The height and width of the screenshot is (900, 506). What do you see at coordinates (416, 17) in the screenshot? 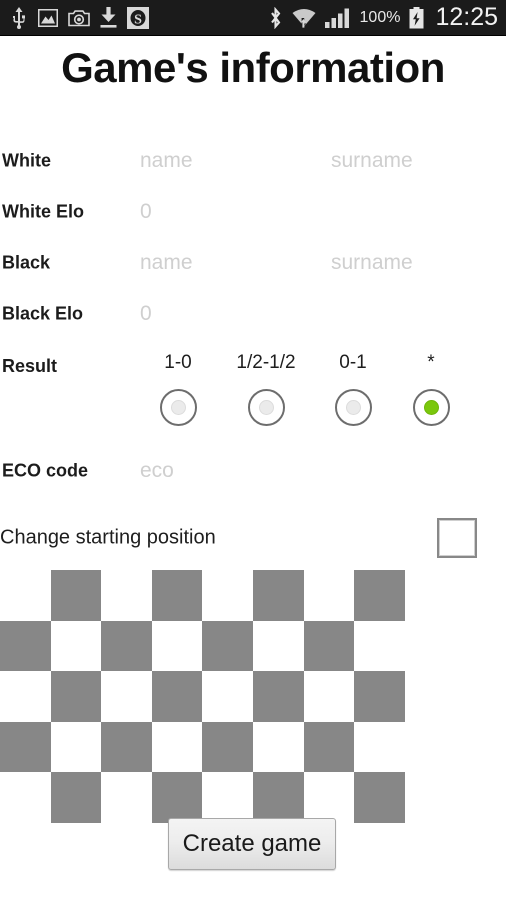
I see `battery-charging-icon` at bounding box center [416, 17].